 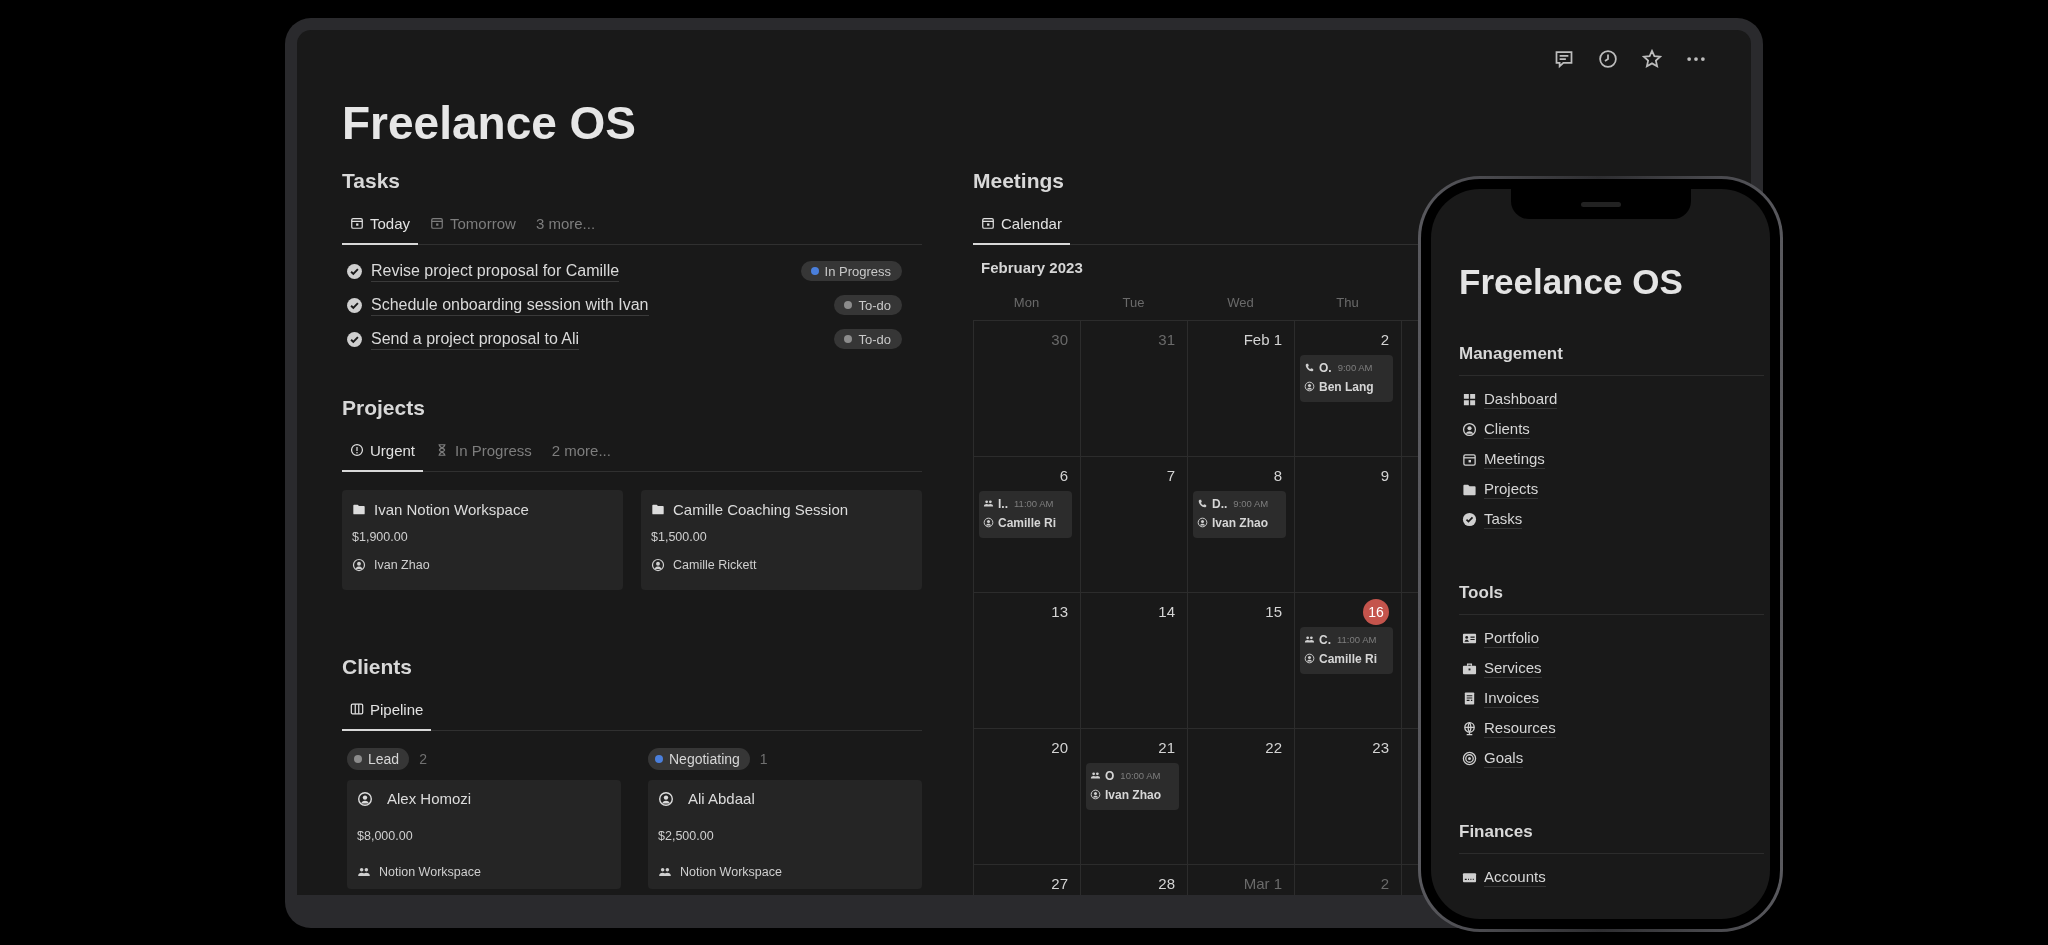 What do you see at coordinates (1611, 837) in the screenshot?
I see `section-heading: Finances` at bounding box center [1611, 837].